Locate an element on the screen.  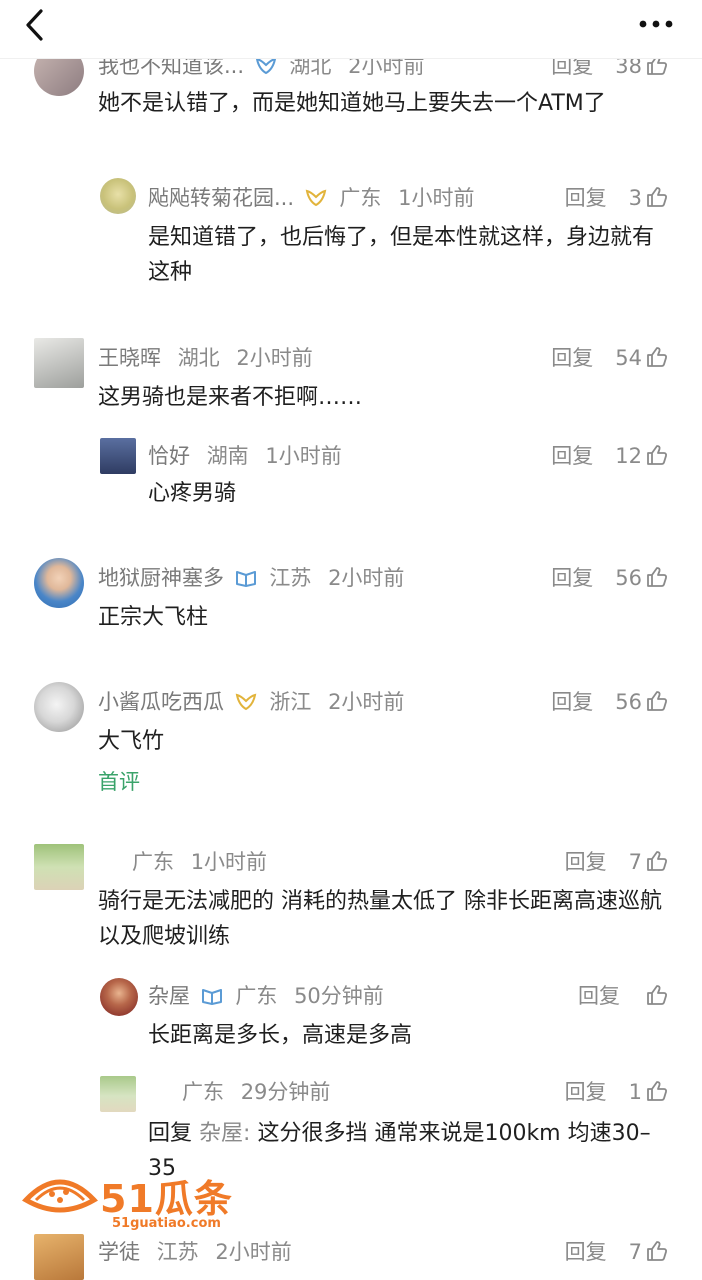
reply-meta: 恰好 湖南 1小时前 is located at coordinates (245, 455).